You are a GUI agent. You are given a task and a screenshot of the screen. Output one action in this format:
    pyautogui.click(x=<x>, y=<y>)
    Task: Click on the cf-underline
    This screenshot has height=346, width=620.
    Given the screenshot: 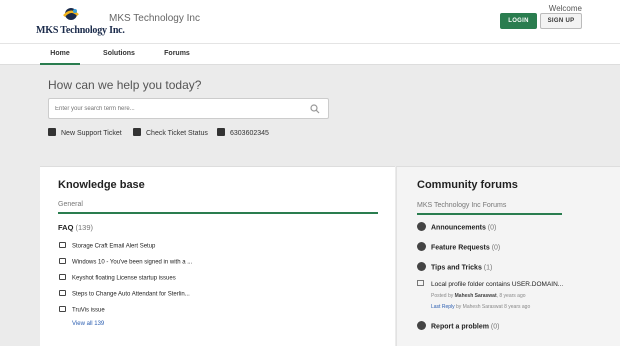 What is the action you would take?
    pyautogui.click(x=489, y=214)
    